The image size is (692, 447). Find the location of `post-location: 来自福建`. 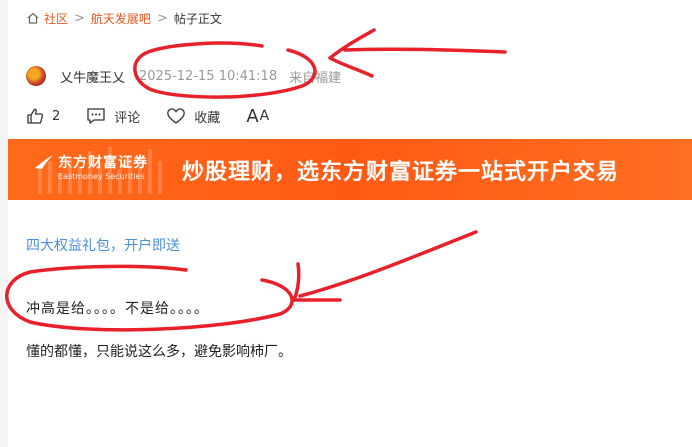

post-location: 来自福建 is located at coordinates (315, 78).